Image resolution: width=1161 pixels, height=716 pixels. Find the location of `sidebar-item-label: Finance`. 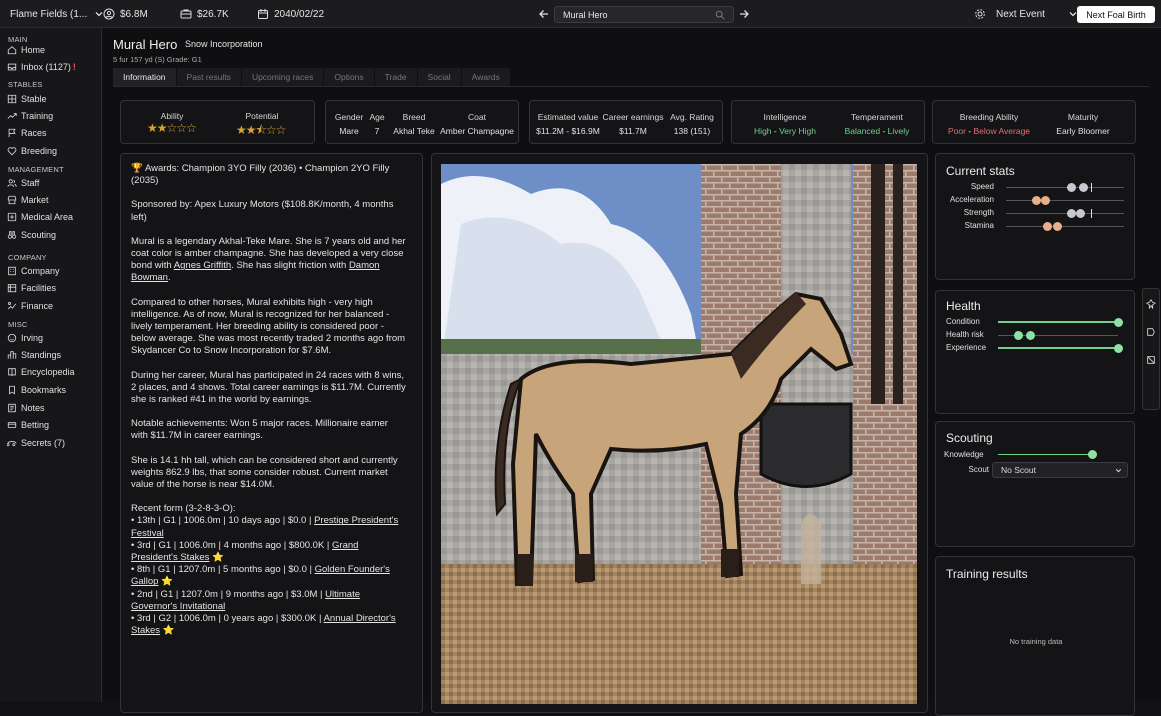

sidebar-item-label: Finance is located at coordinates (37, 306).